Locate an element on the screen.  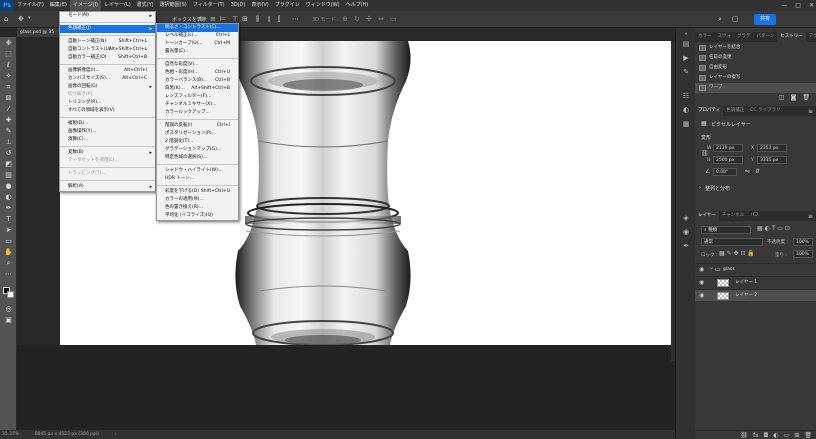
flip-horizontal-icon: ⇋ is located at coordinates (747, 171).